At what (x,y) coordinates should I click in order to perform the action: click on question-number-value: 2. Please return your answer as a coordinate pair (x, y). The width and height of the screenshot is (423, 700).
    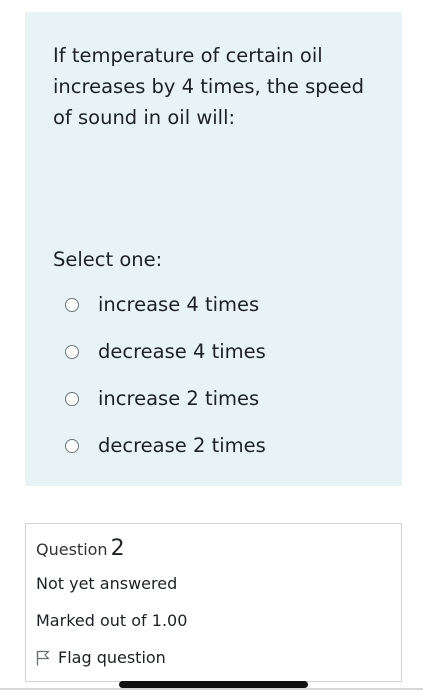
    Looking at the image, I should click on (117, 548).